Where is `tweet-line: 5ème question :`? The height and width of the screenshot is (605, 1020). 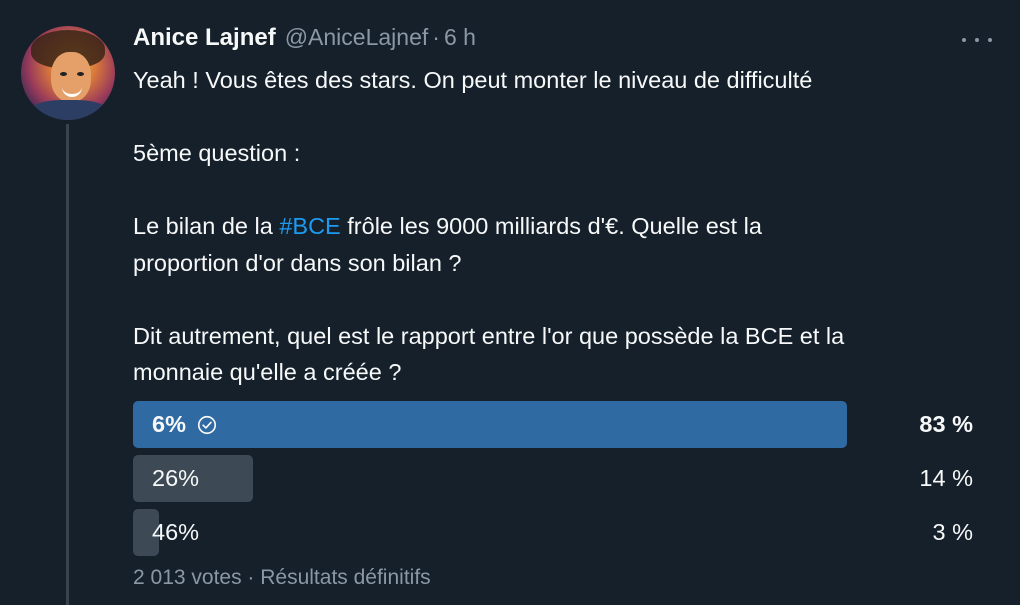
tweet-line: 5ème question : is located at coordinates (217, 153).